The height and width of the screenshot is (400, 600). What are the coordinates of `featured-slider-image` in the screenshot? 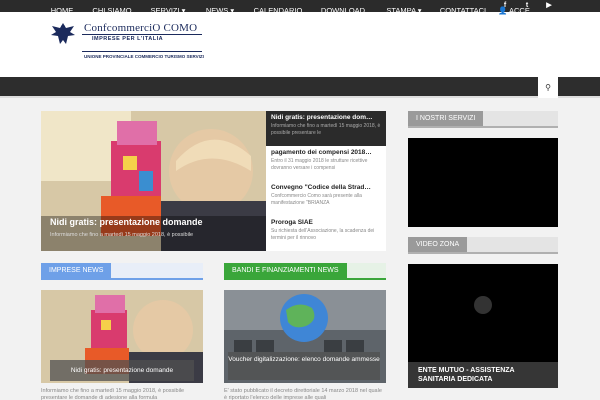 It's located at (153, 181).